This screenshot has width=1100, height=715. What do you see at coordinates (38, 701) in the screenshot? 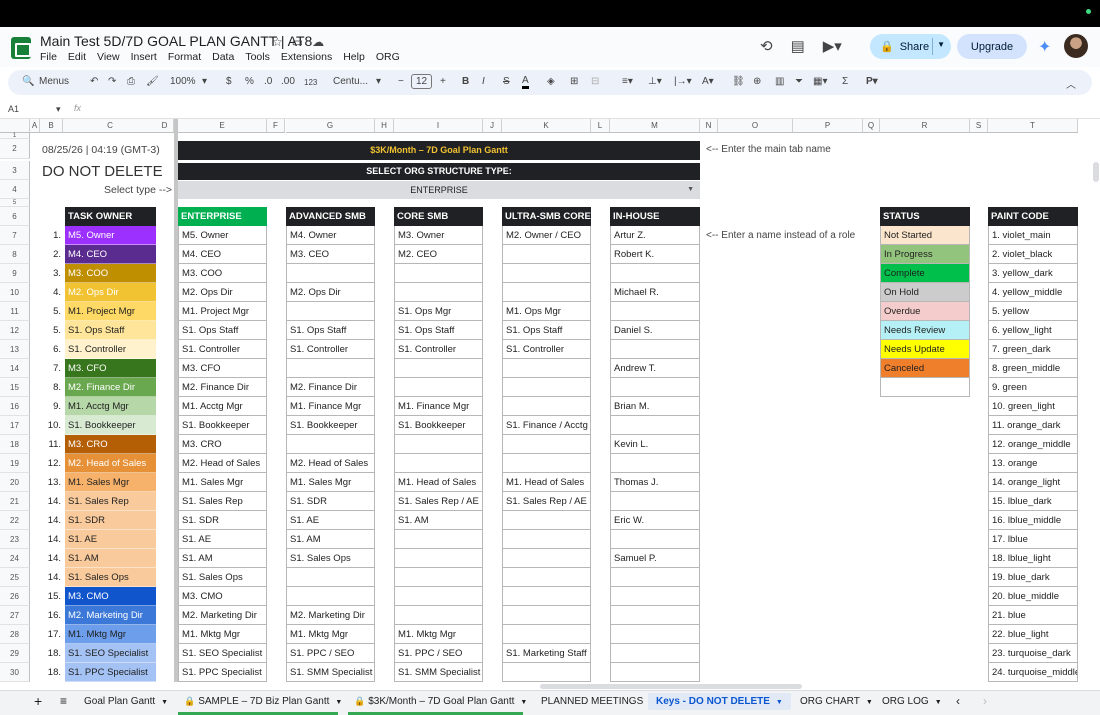
I see `add-sheet-icon: +` at bounding box center [38, 701].